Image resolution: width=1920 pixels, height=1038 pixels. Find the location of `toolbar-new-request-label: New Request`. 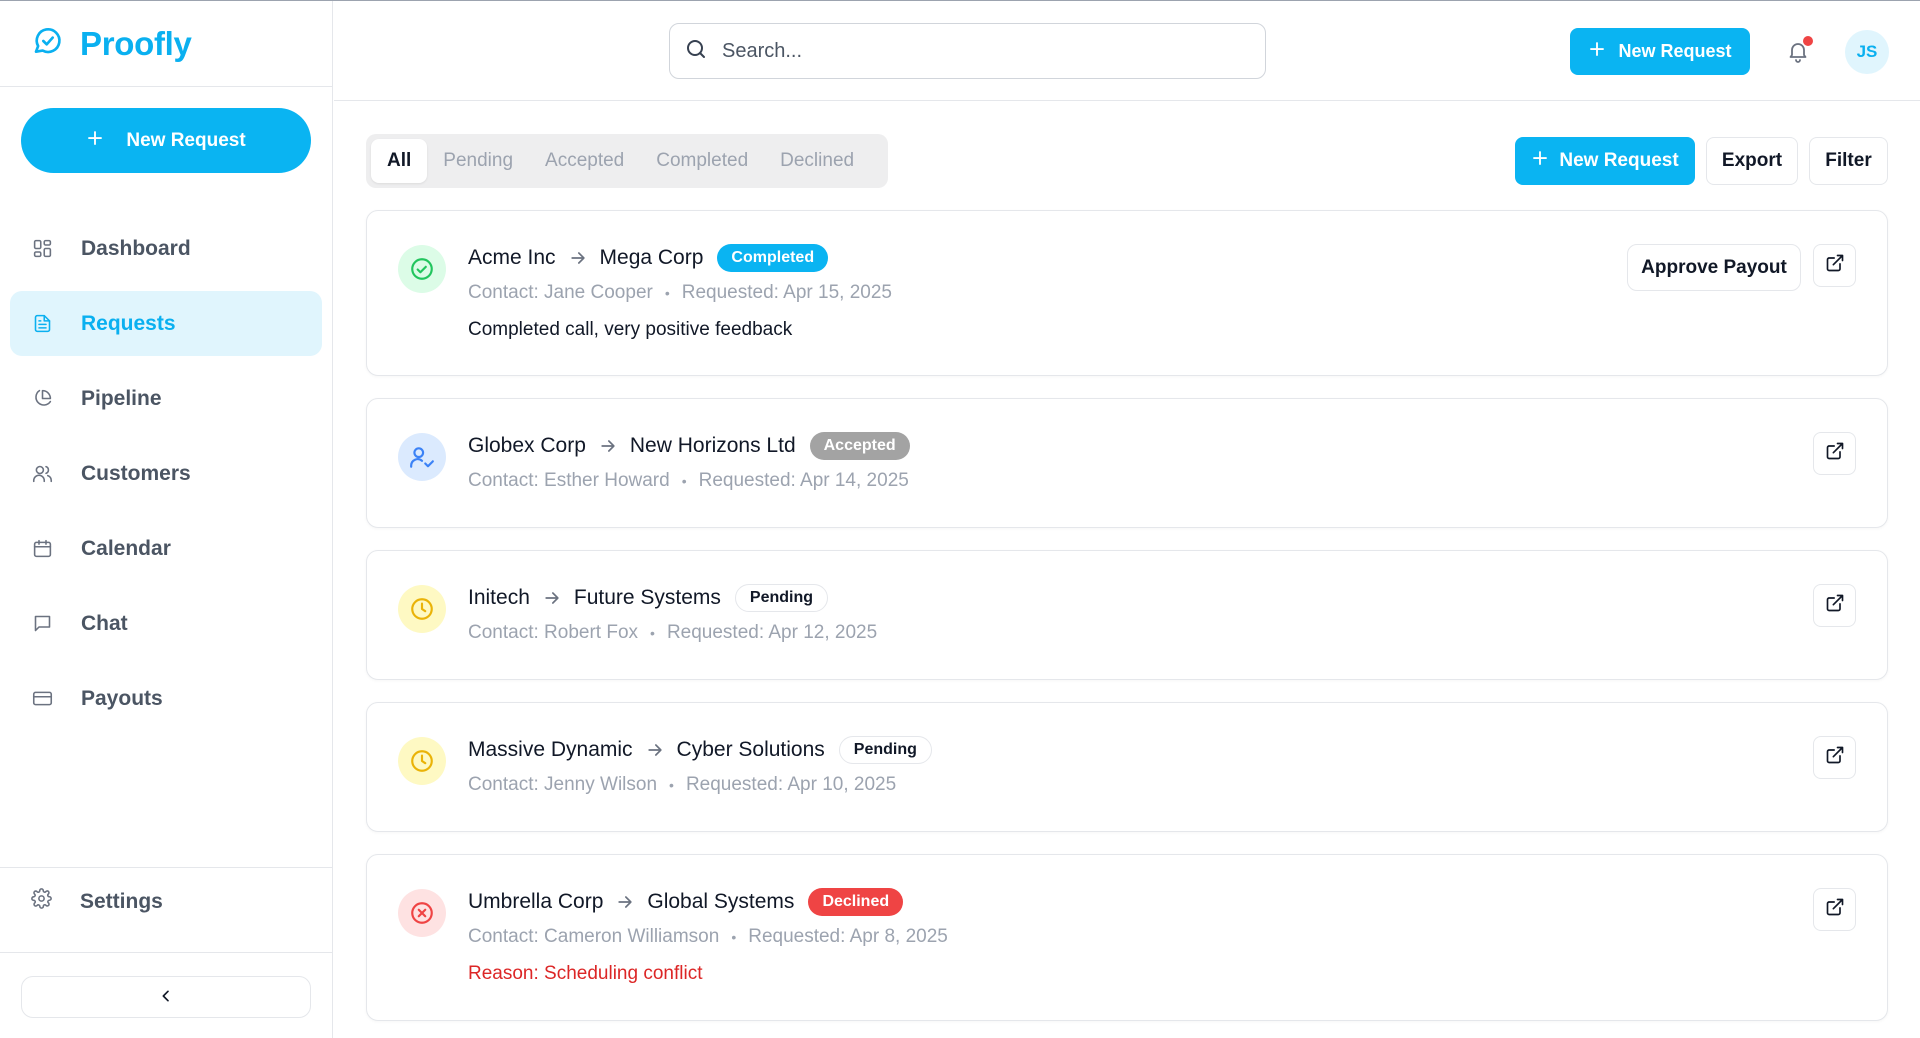

toolbar-new-request-label: New Request is located at coordinates (1619, 160).